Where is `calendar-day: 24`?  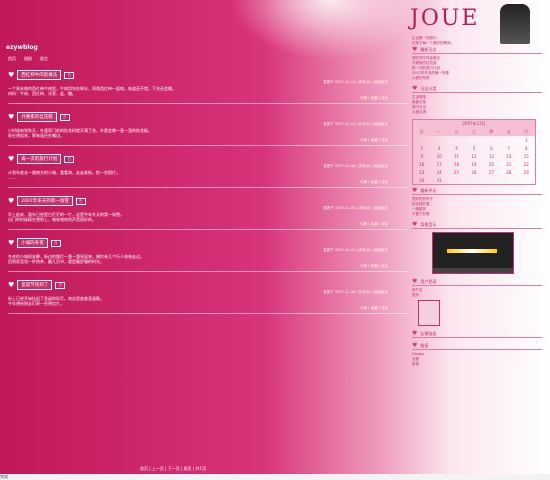
calendar-day: 24 is located at coordinates (438, 172).